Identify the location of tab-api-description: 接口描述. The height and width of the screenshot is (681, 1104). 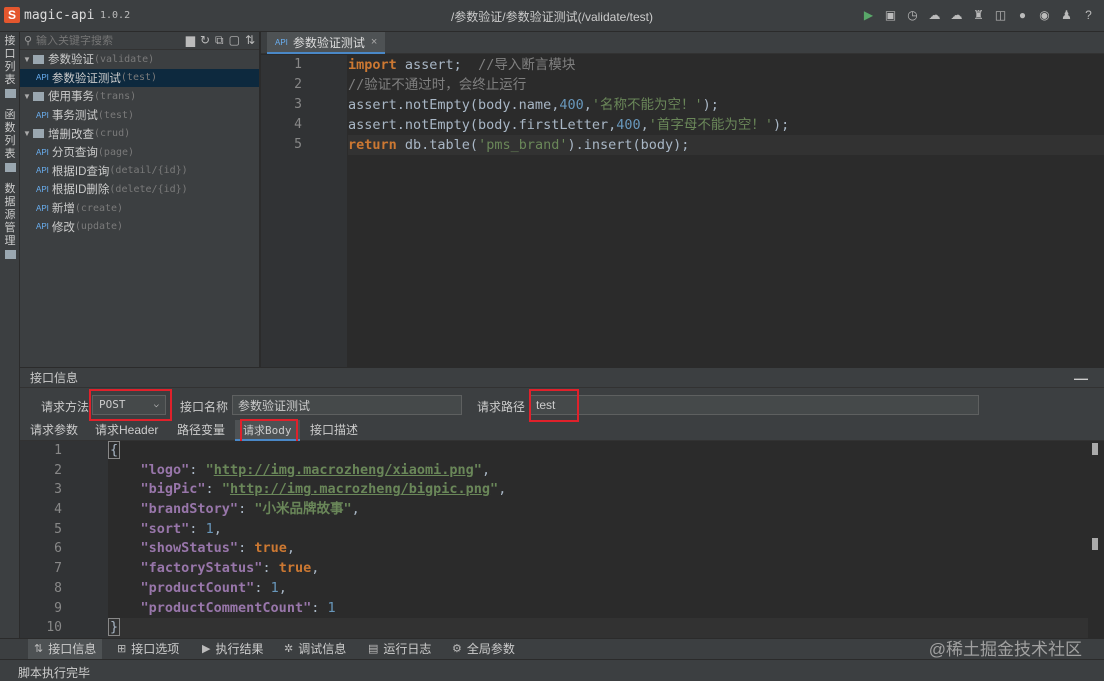
(334, 430).